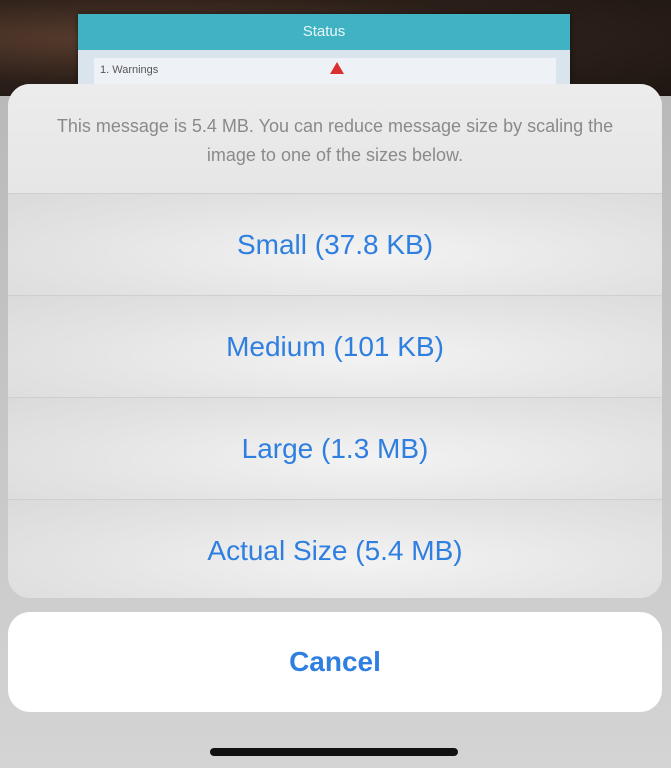 The width and height of the screenshot is (671, 768). I want to click on background-screen-header: Status, so click(324, 32).